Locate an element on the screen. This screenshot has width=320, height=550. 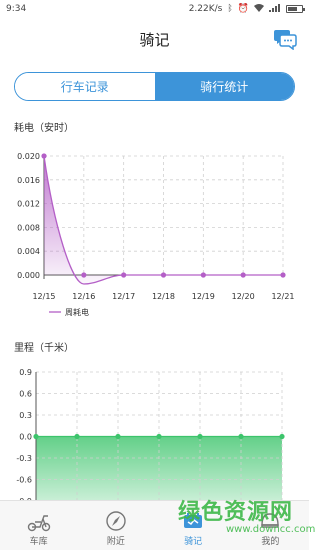
segment-control: 行车记录 骑行统计 is located at coordinates (154, 86).